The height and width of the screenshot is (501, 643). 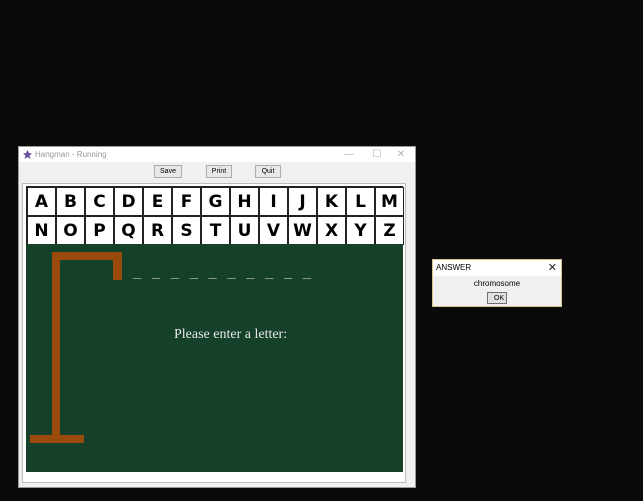 What do you see at coordinates (231, 334) in the screenshot?
I see `letter-prompt: Please enter a letter:` at bounding box center [231, 334].